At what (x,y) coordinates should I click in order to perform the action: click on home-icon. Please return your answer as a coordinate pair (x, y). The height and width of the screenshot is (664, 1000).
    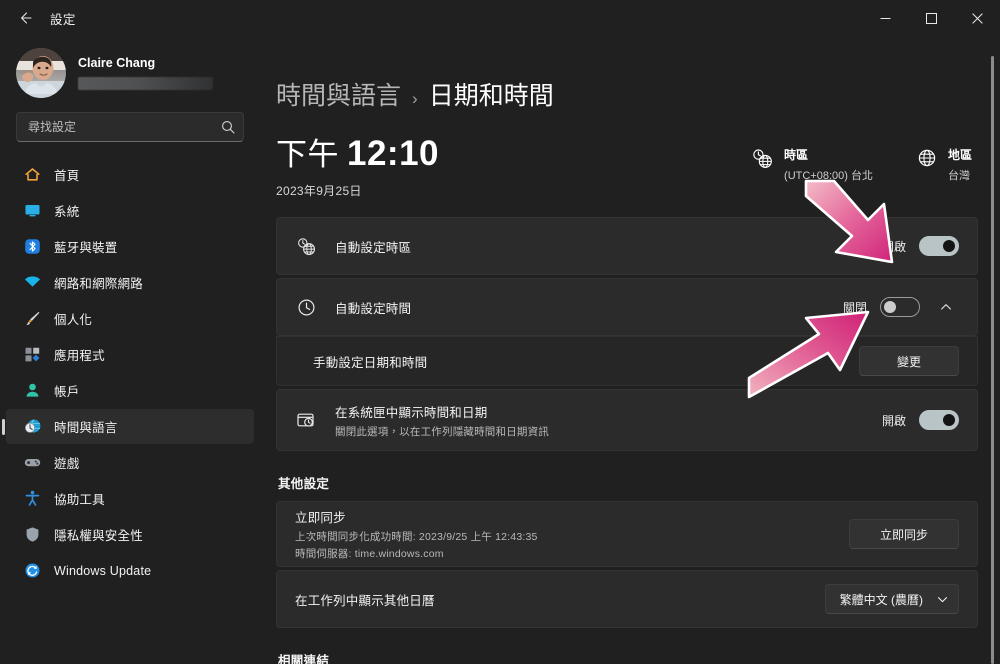
    Looking at the image, I should click on (32, 174).